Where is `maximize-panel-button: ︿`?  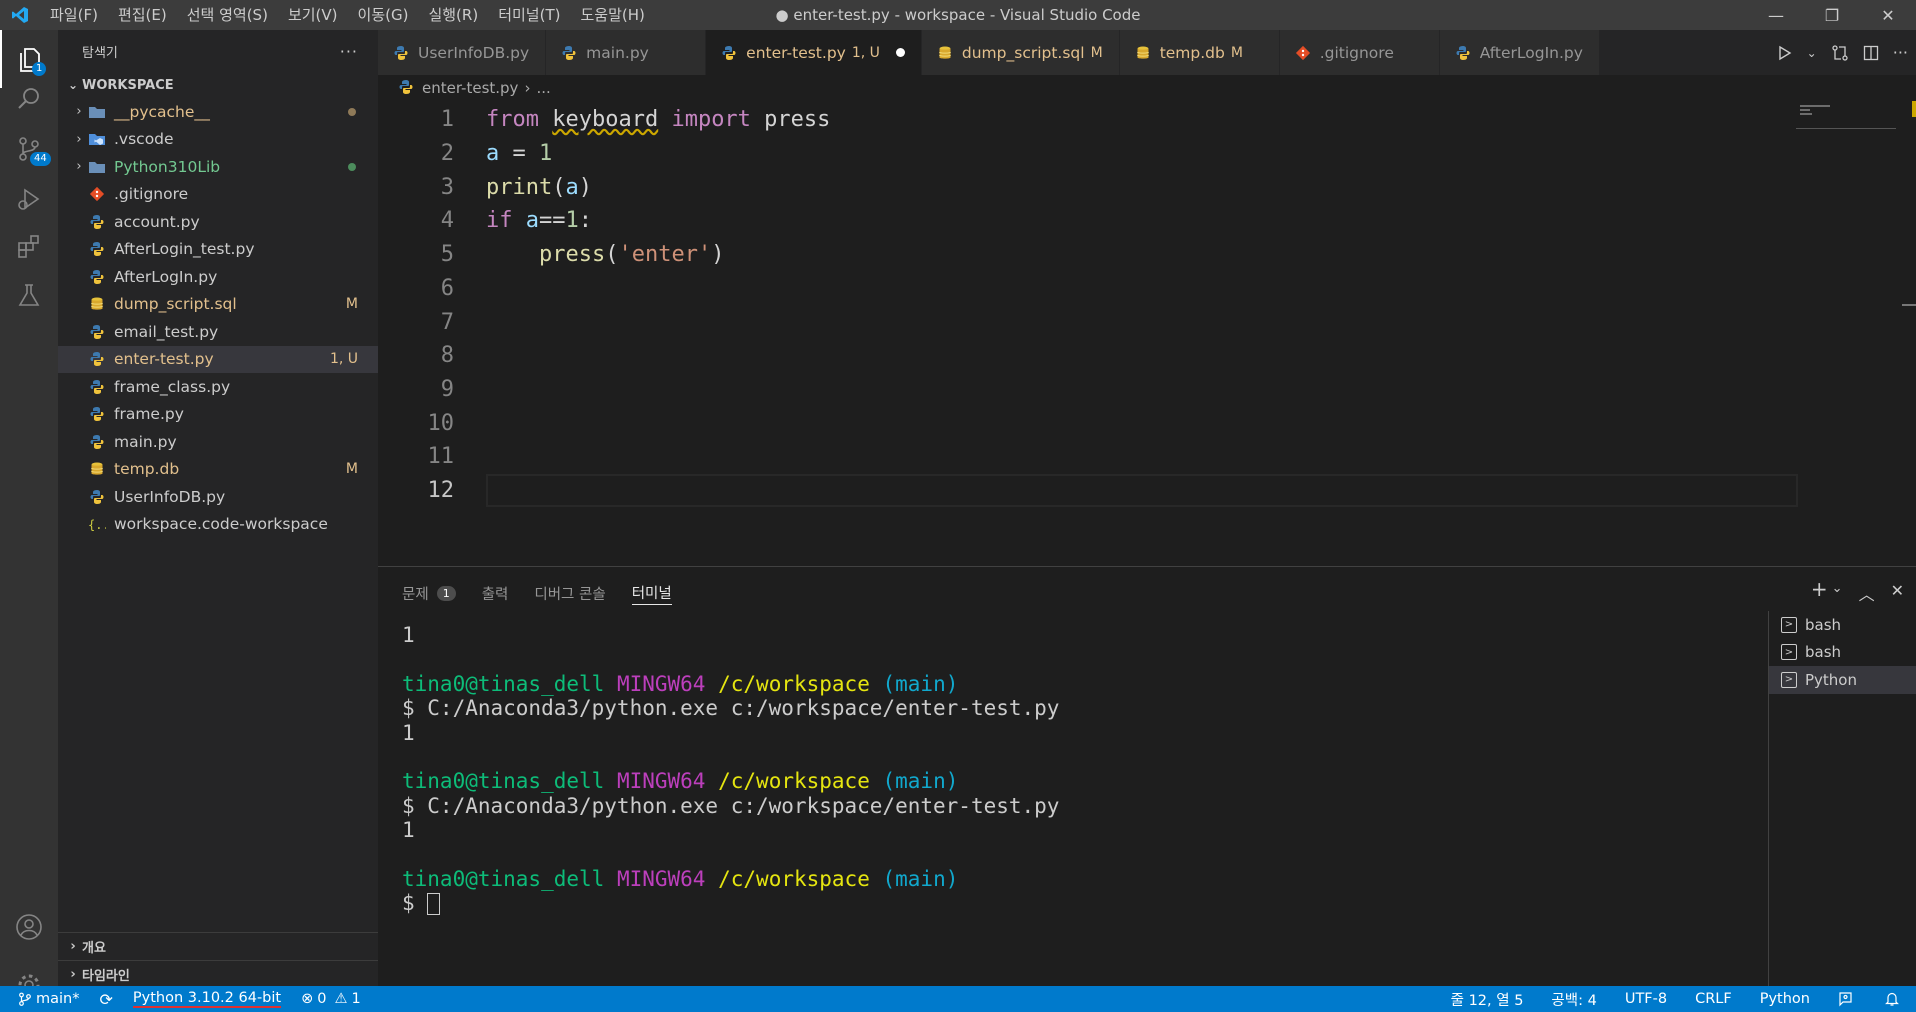 maximize-panel-button: ︿ is located at coordinates (1867, 593).